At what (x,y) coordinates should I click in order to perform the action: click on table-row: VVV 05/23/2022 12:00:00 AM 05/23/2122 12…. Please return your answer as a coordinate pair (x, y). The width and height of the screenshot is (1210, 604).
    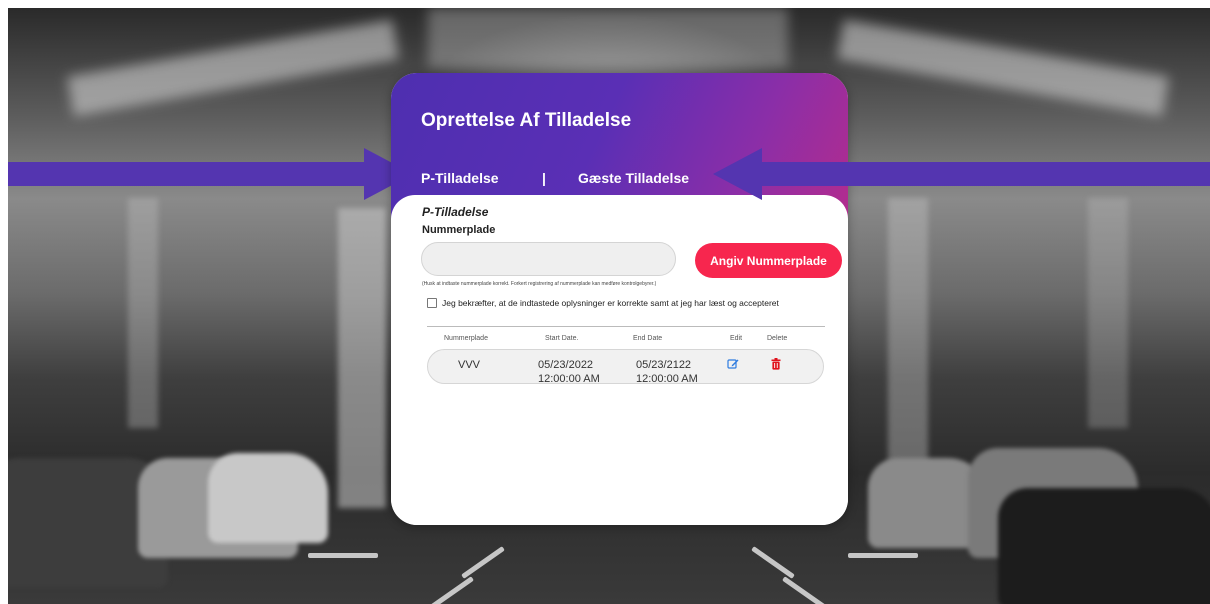
    Looking at the image, I should click on (625, 367).